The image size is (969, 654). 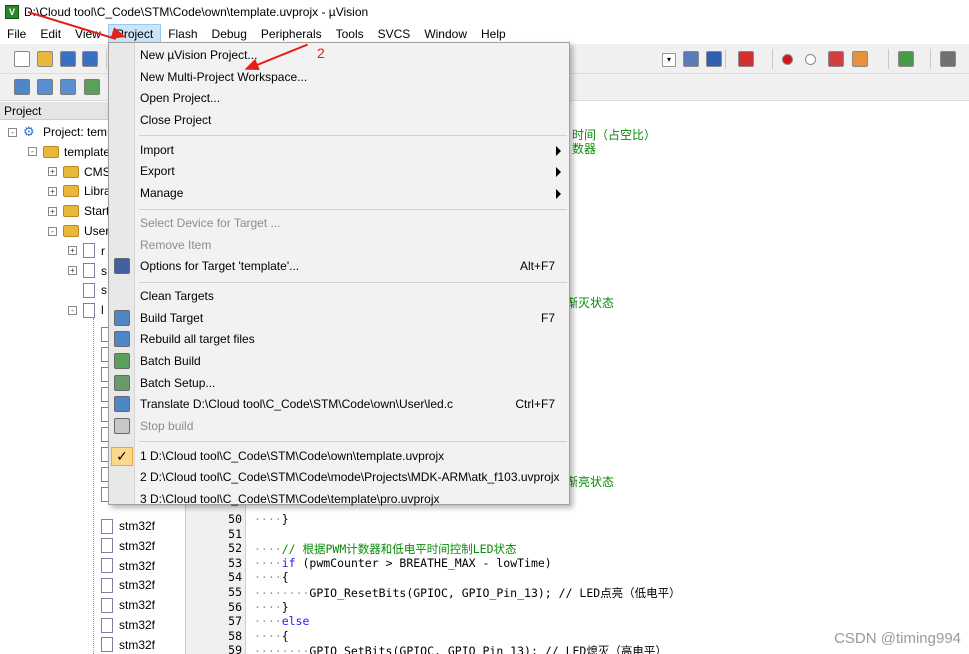 What do you see at coordinates (339, 120) in the screenshot?
I see `project-menu-item: Close Project` at bounding box center [339, 120].